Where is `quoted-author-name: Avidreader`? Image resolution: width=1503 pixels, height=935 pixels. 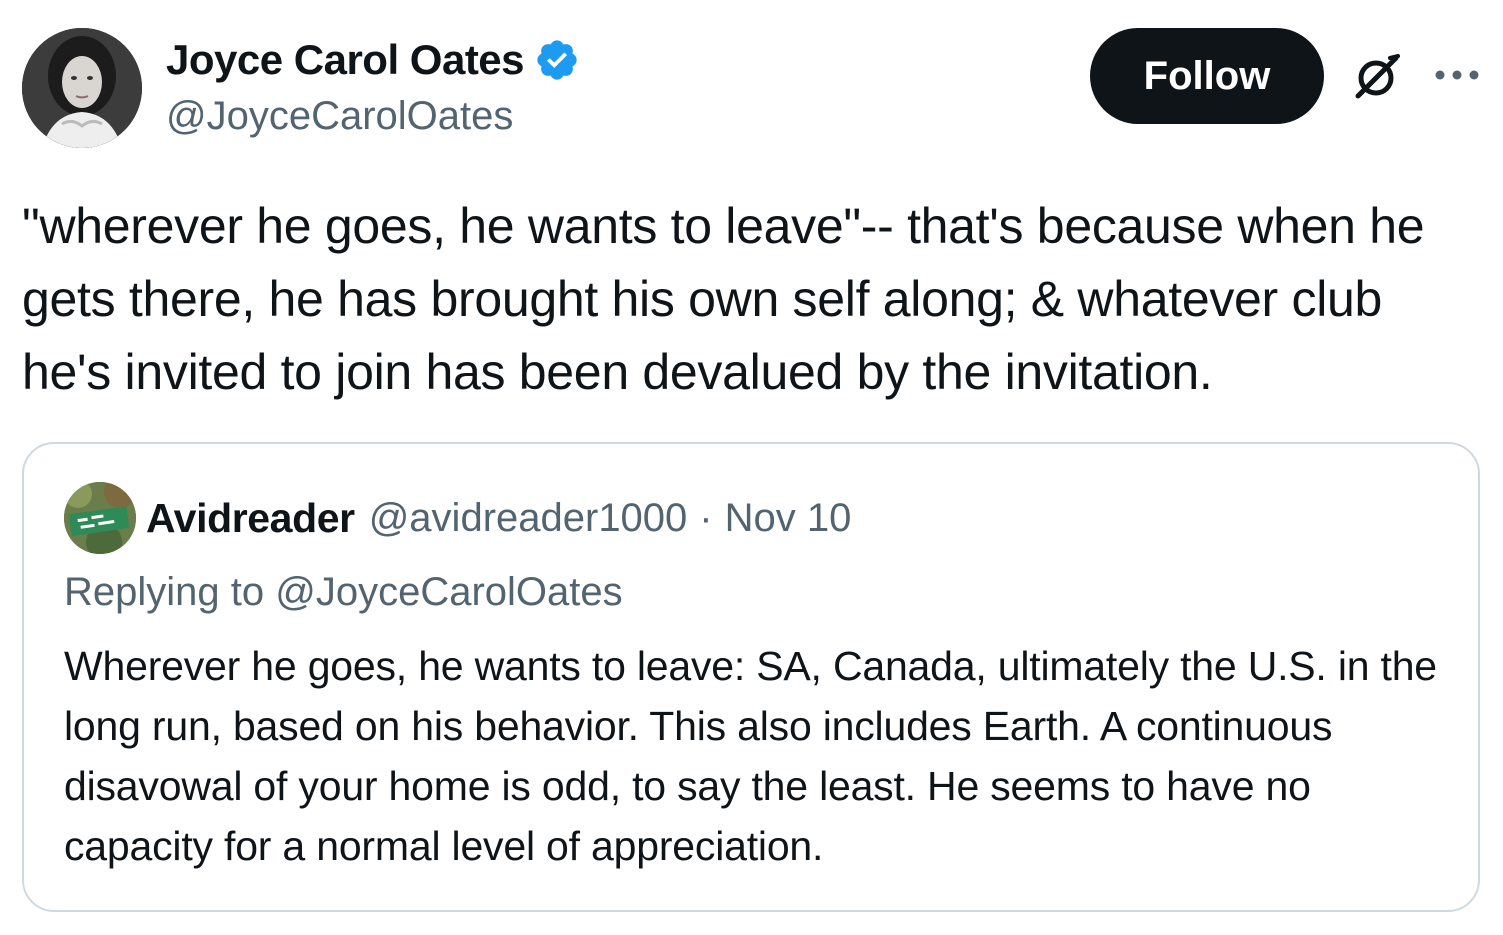 quoted-author-name: Avidreader is located at coordinates (250, 518).